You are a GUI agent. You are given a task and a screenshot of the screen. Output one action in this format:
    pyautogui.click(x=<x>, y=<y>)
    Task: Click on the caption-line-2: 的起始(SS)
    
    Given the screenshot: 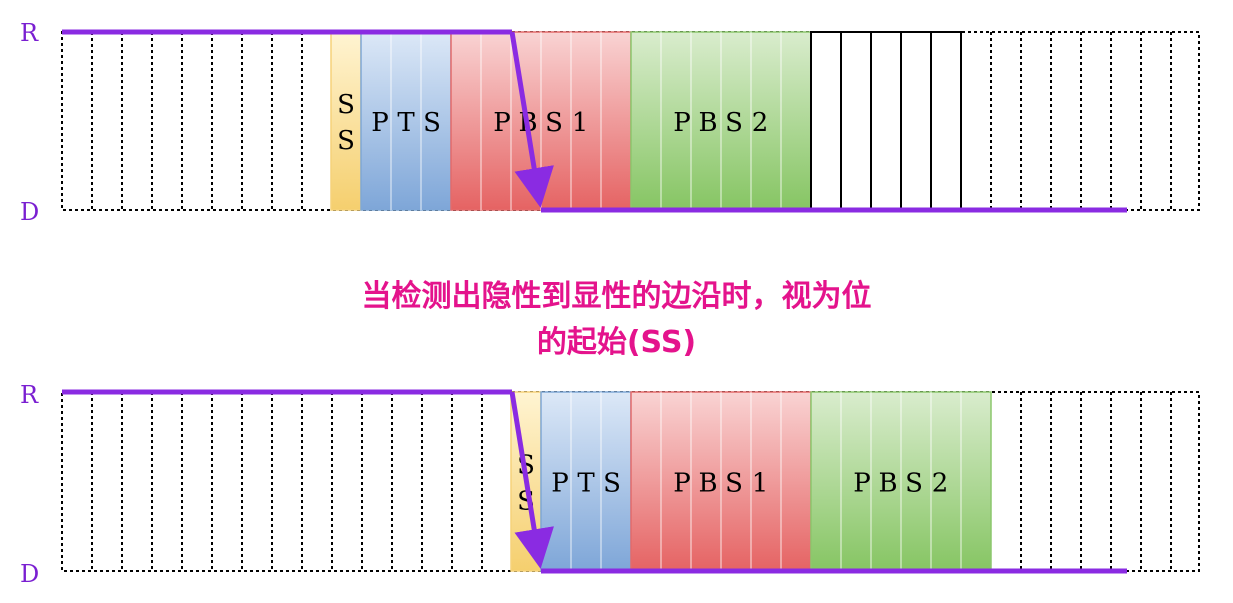 What is the action you would take?
    pyautogui.click(x=616, y=342)
    